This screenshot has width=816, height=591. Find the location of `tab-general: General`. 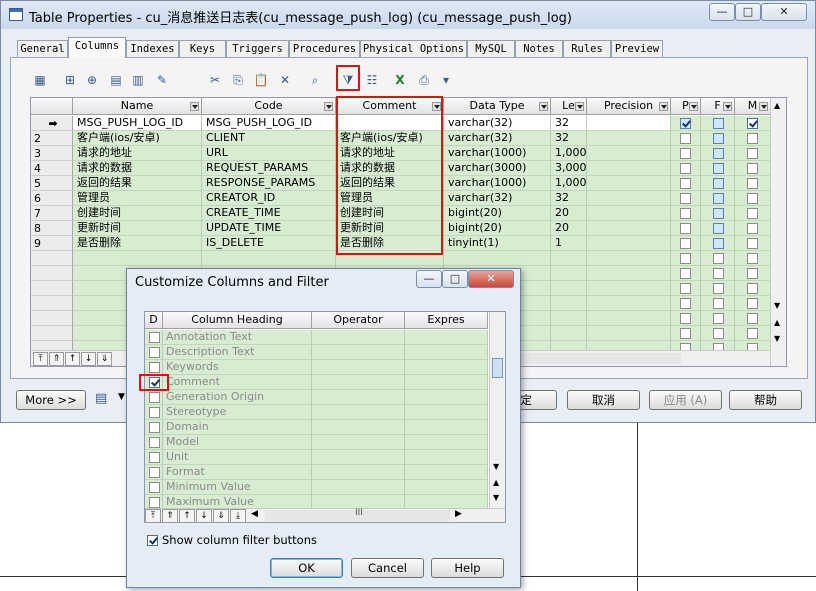

tab-general: General is located at coordinates (42, 49).